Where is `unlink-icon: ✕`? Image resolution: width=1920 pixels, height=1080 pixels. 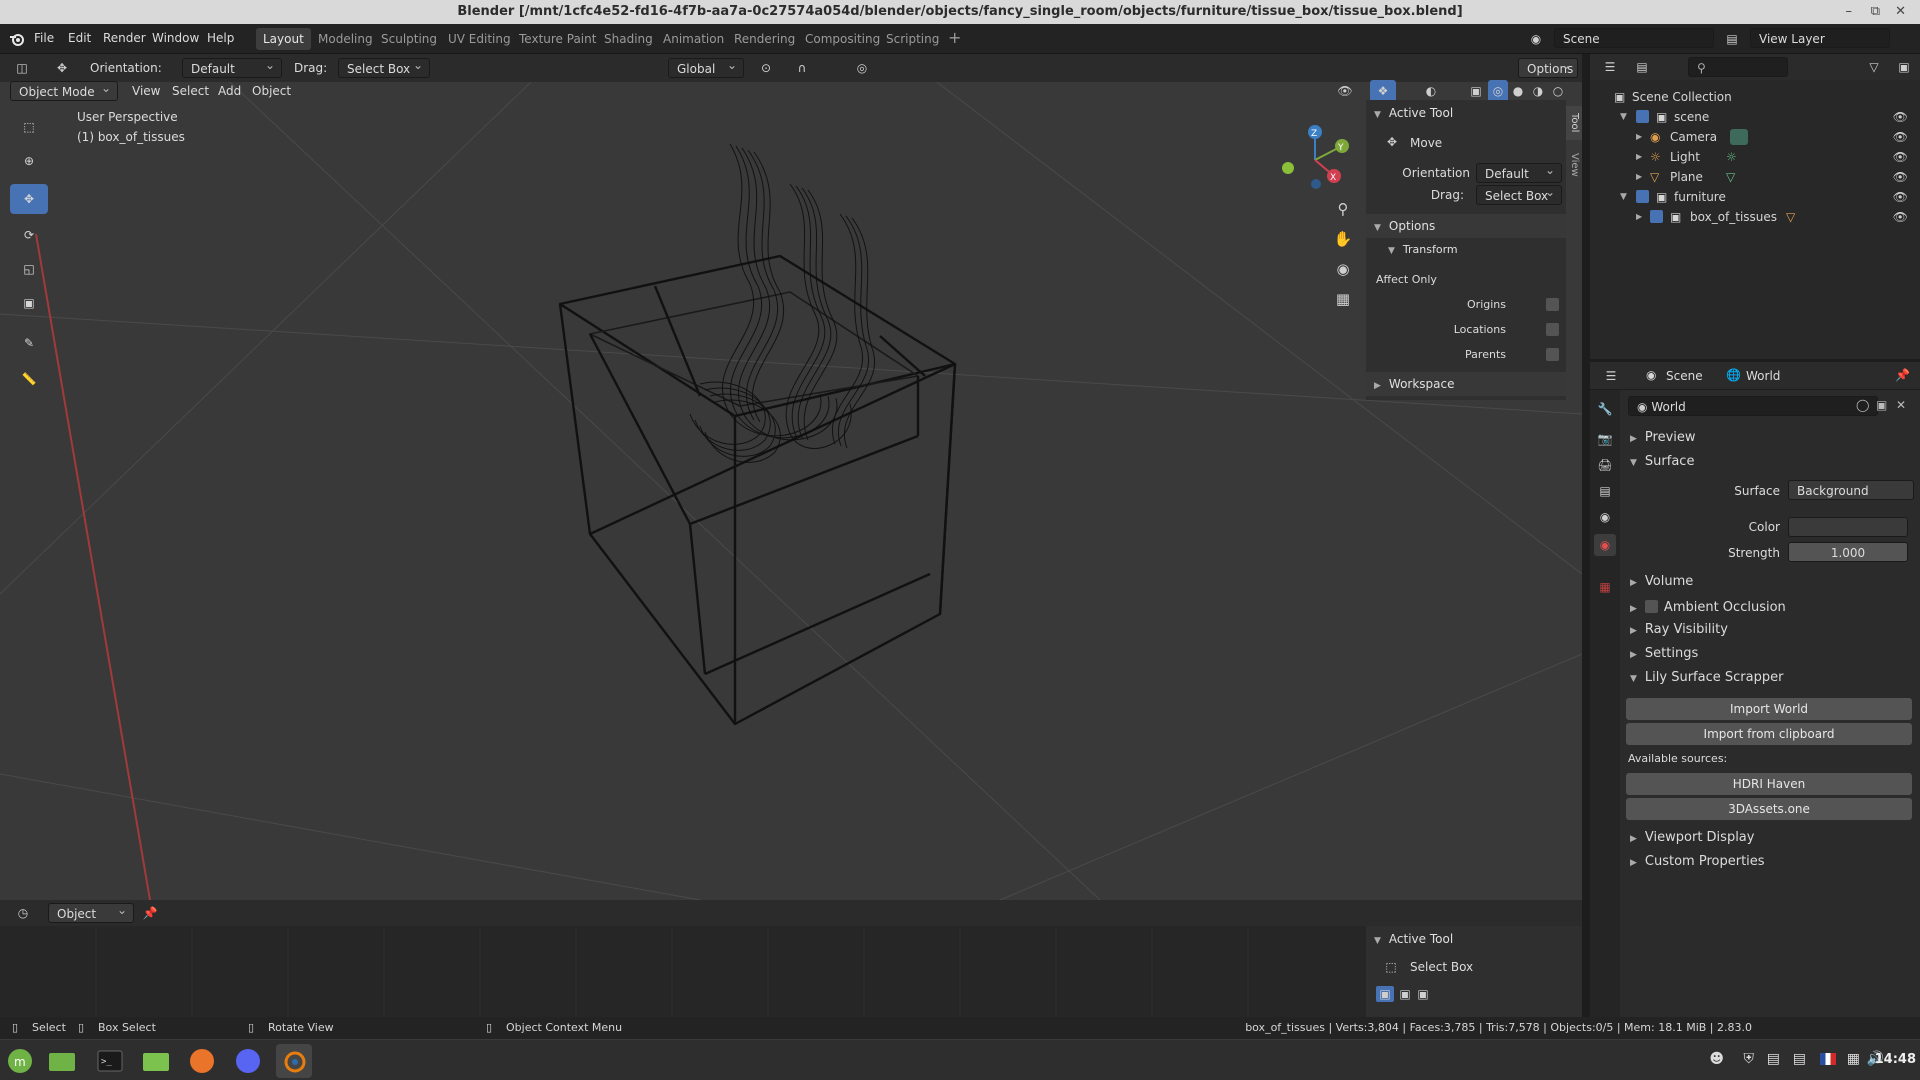 unlink-icon: ✕ is located at coordinates (1901, 405).